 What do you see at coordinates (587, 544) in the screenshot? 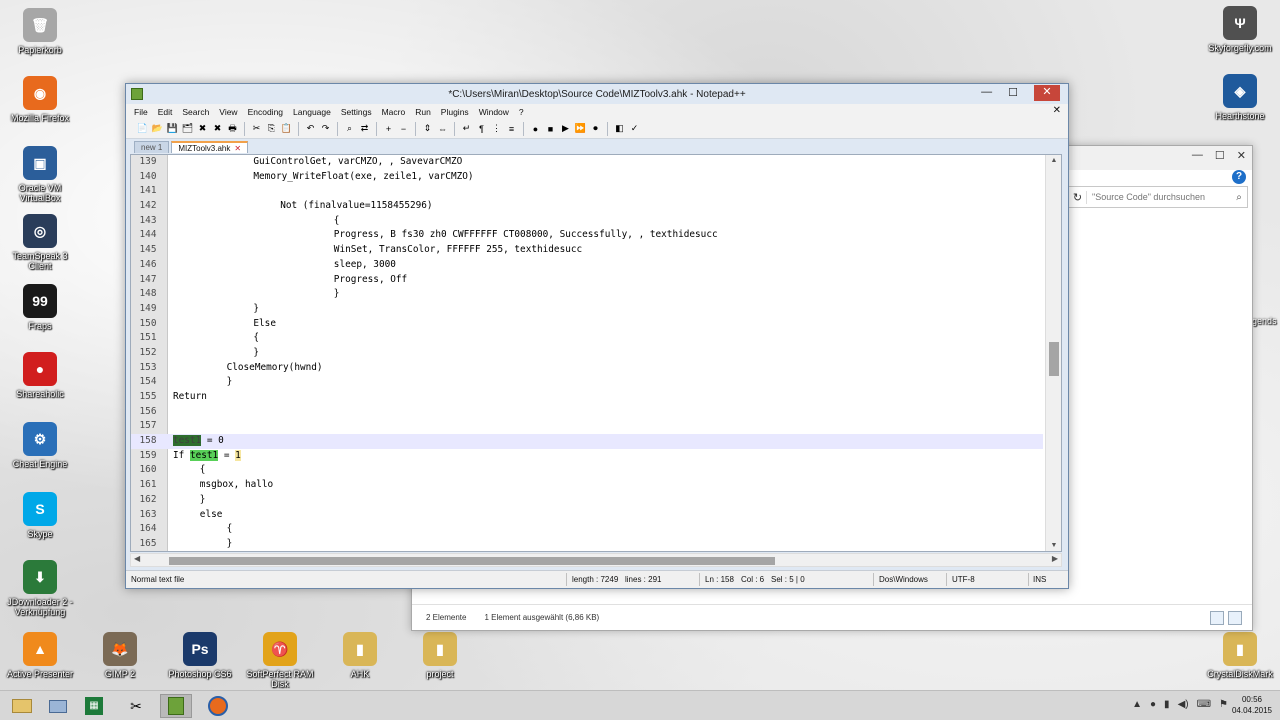
I see `code-line: 165}` at bounding box center [587, 544].